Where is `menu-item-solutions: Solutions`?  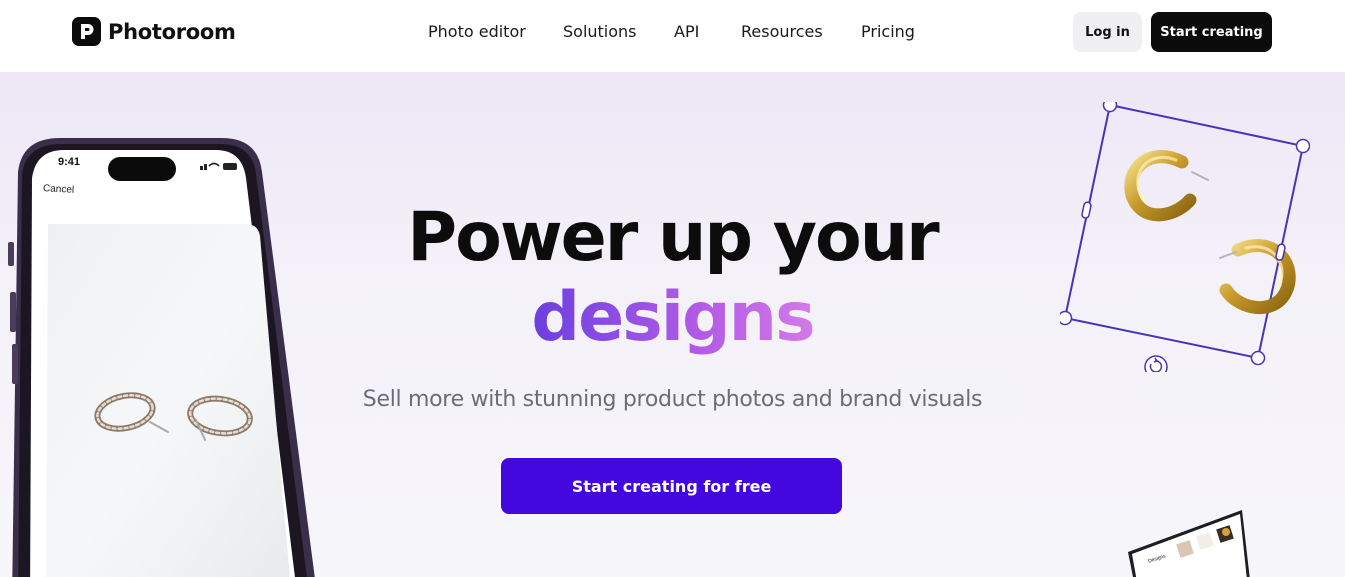
menu-item-solutions: Solutions is located at coordinates (600, 31).